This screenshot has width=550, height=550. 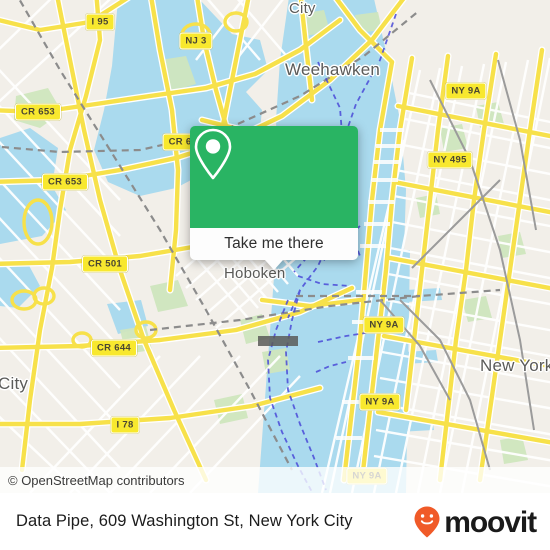 What do you see at coordinates (274, 265) in the screenshot?
I see `callout-pointer` at bounding box center [274, 265].